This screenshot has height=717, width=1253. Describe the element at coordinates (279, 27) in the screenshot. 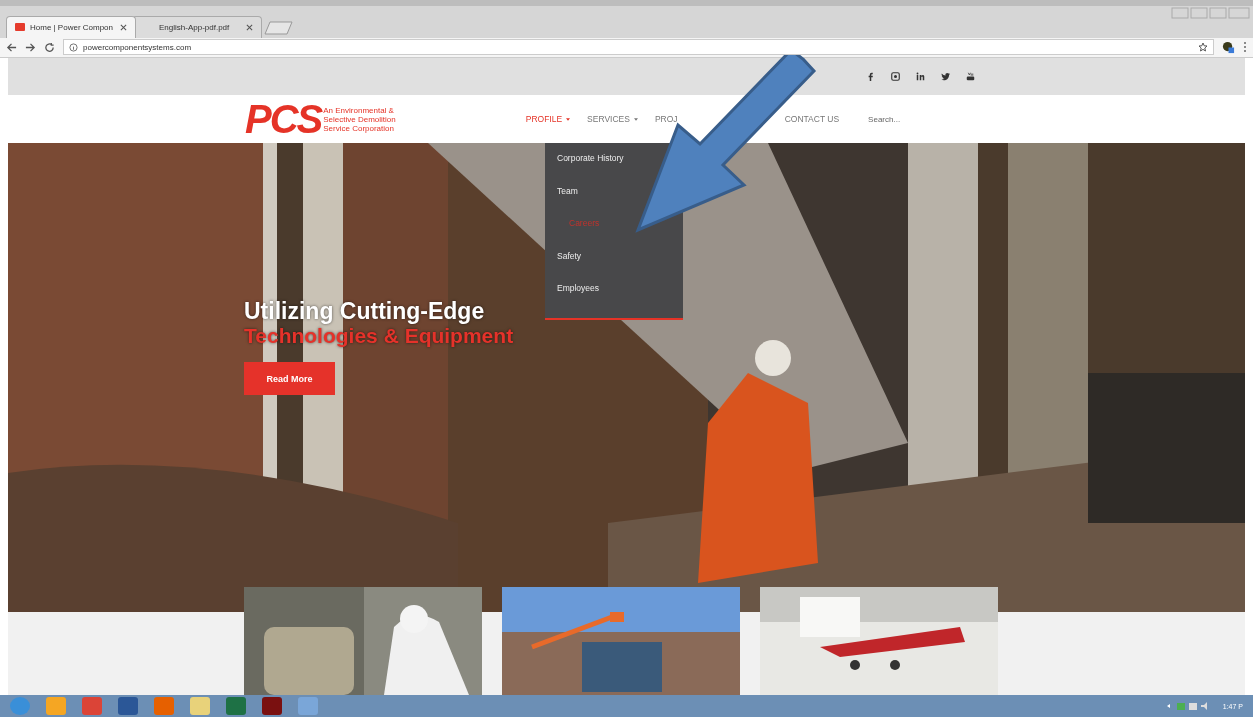

I see `new-tab-button` at that location.